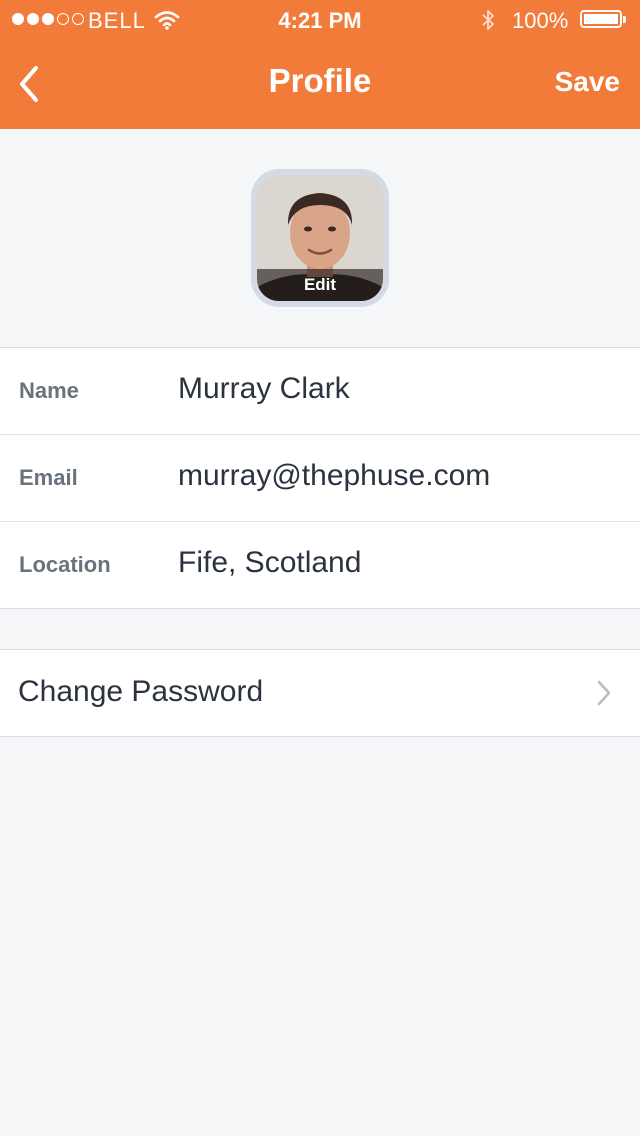 Image resolution: width=640 pixels, height=1136 pixels. Describe the element at coordinates (604, 695) in the screenshot. I see `chevron-right-icon` at that location.